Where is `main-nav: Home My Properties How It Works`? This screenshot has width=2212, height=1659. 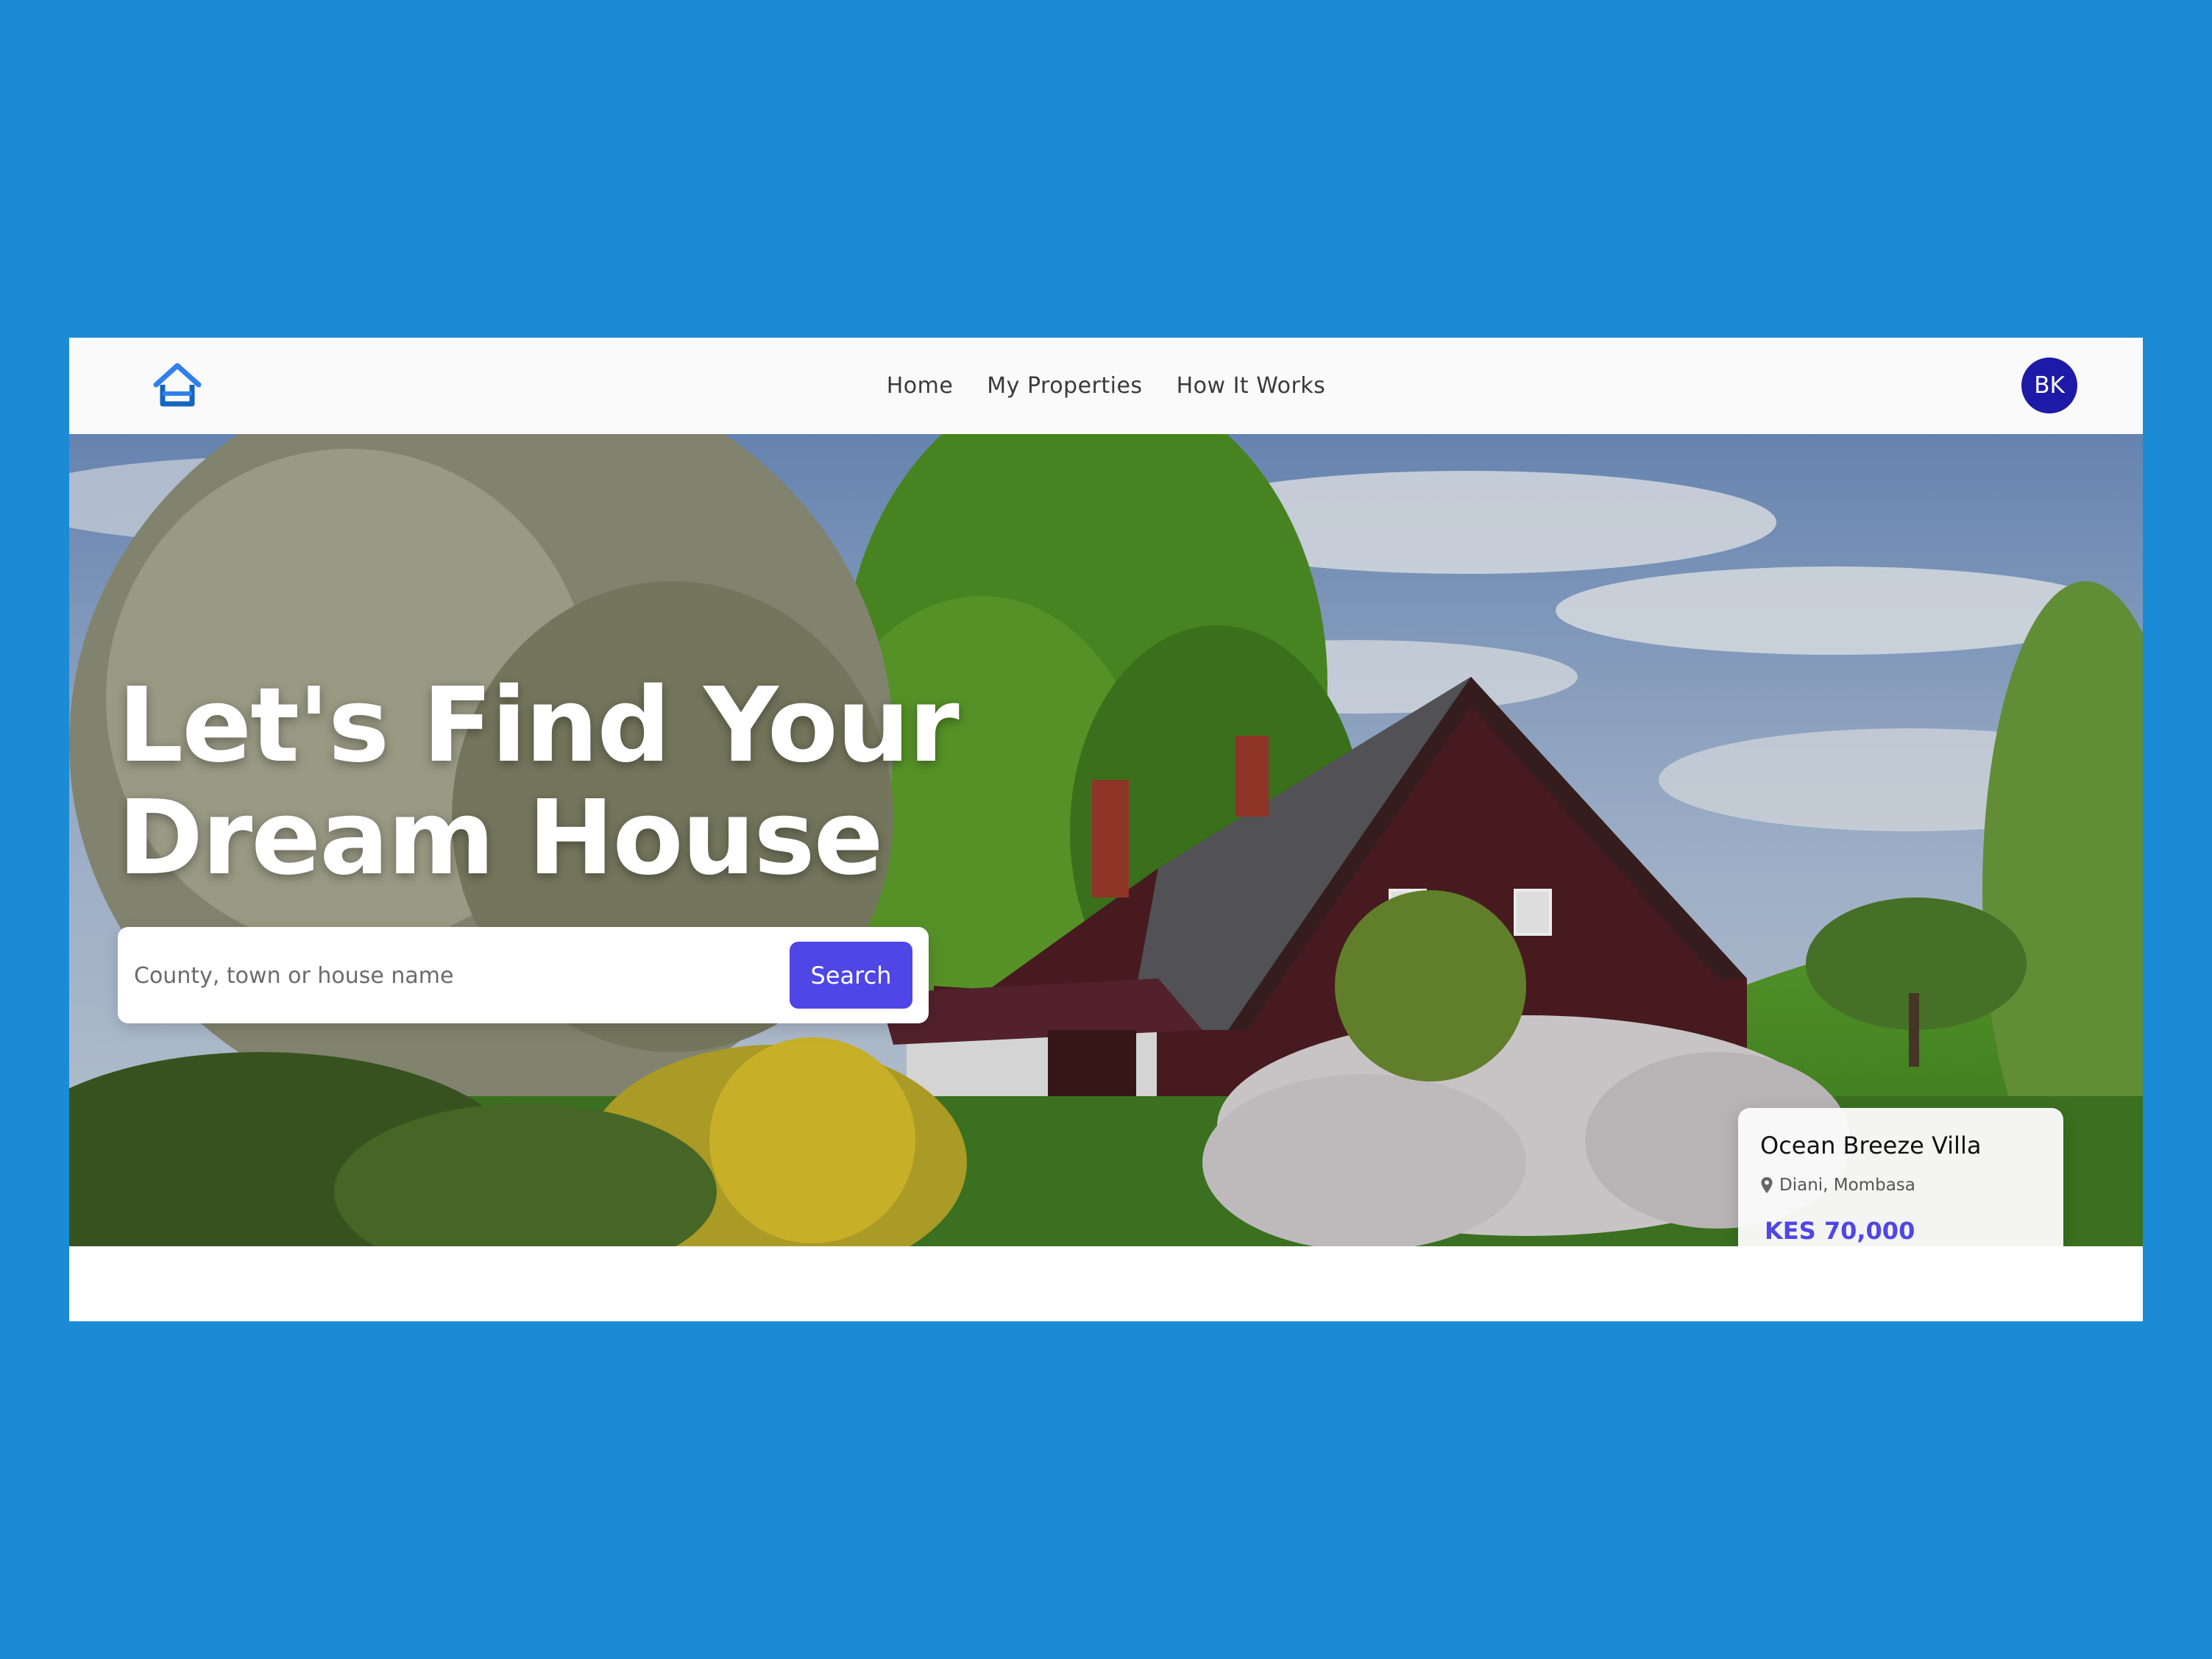 main-nav: Home My Properties How It Works is located at coordinates (1106, 386).